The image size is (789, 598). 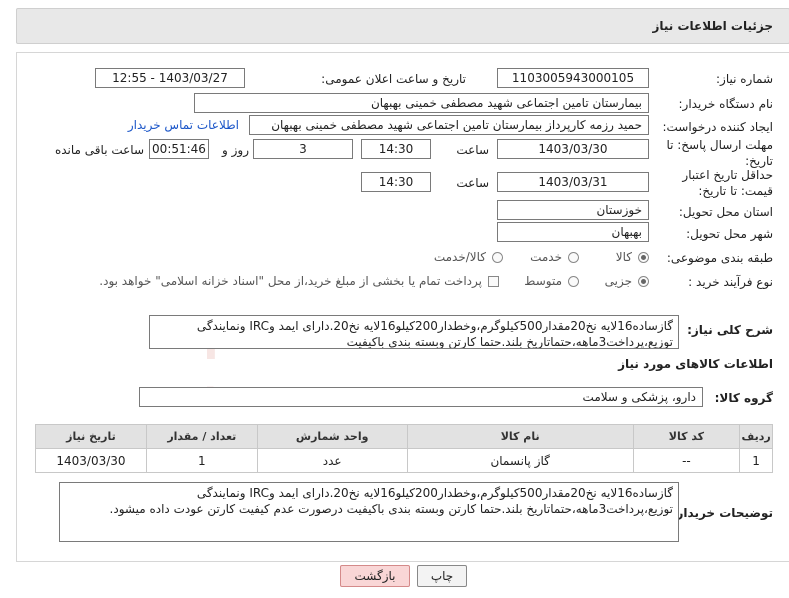 I want to click on category-goods-radio, so click(x=643, y=257).